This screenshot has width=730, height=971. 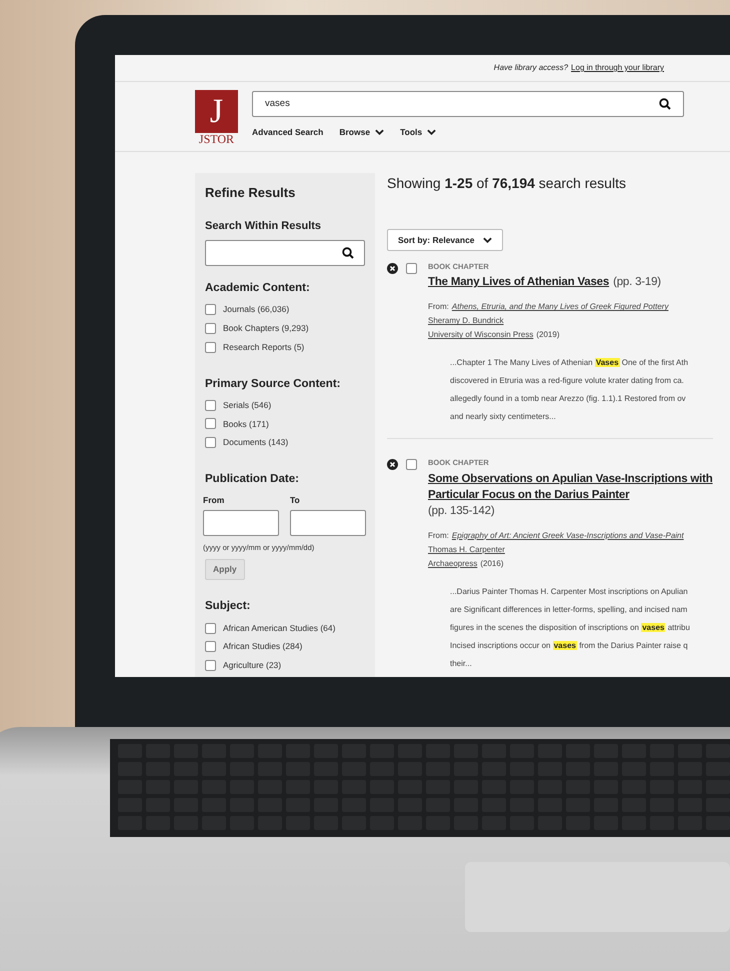 What do you see at coordinates (466, 549) in the screenshot?
I see `author-link: Thomas H. Carpenter` at bounding box center [466, 549].